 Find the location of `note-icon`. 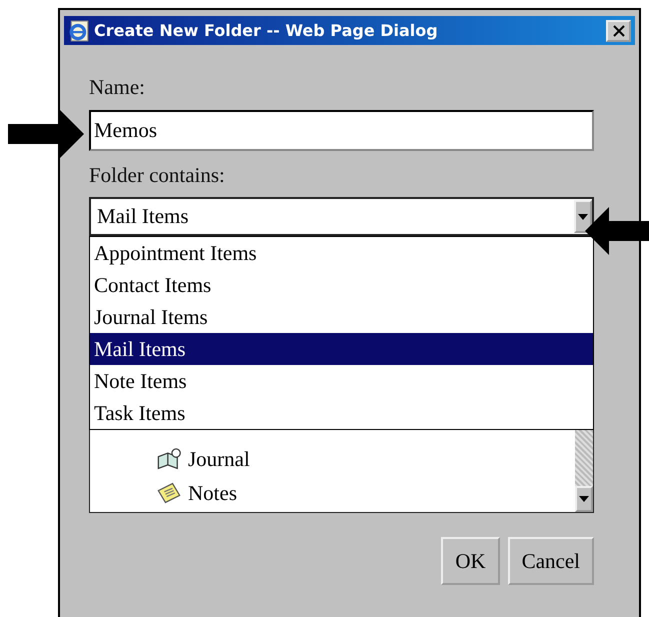

note-icon is located at coordinates (169, 493).